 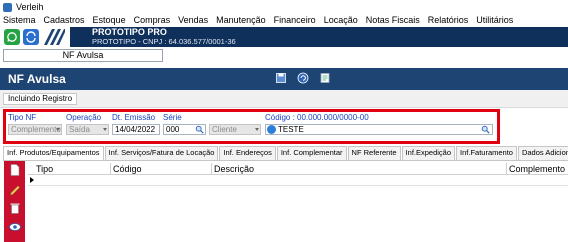 What do you see at coordinates (374, 153) in the screenshot?
I see `tab-nf-referente: NF Referente` at bounding box center [374, 153].